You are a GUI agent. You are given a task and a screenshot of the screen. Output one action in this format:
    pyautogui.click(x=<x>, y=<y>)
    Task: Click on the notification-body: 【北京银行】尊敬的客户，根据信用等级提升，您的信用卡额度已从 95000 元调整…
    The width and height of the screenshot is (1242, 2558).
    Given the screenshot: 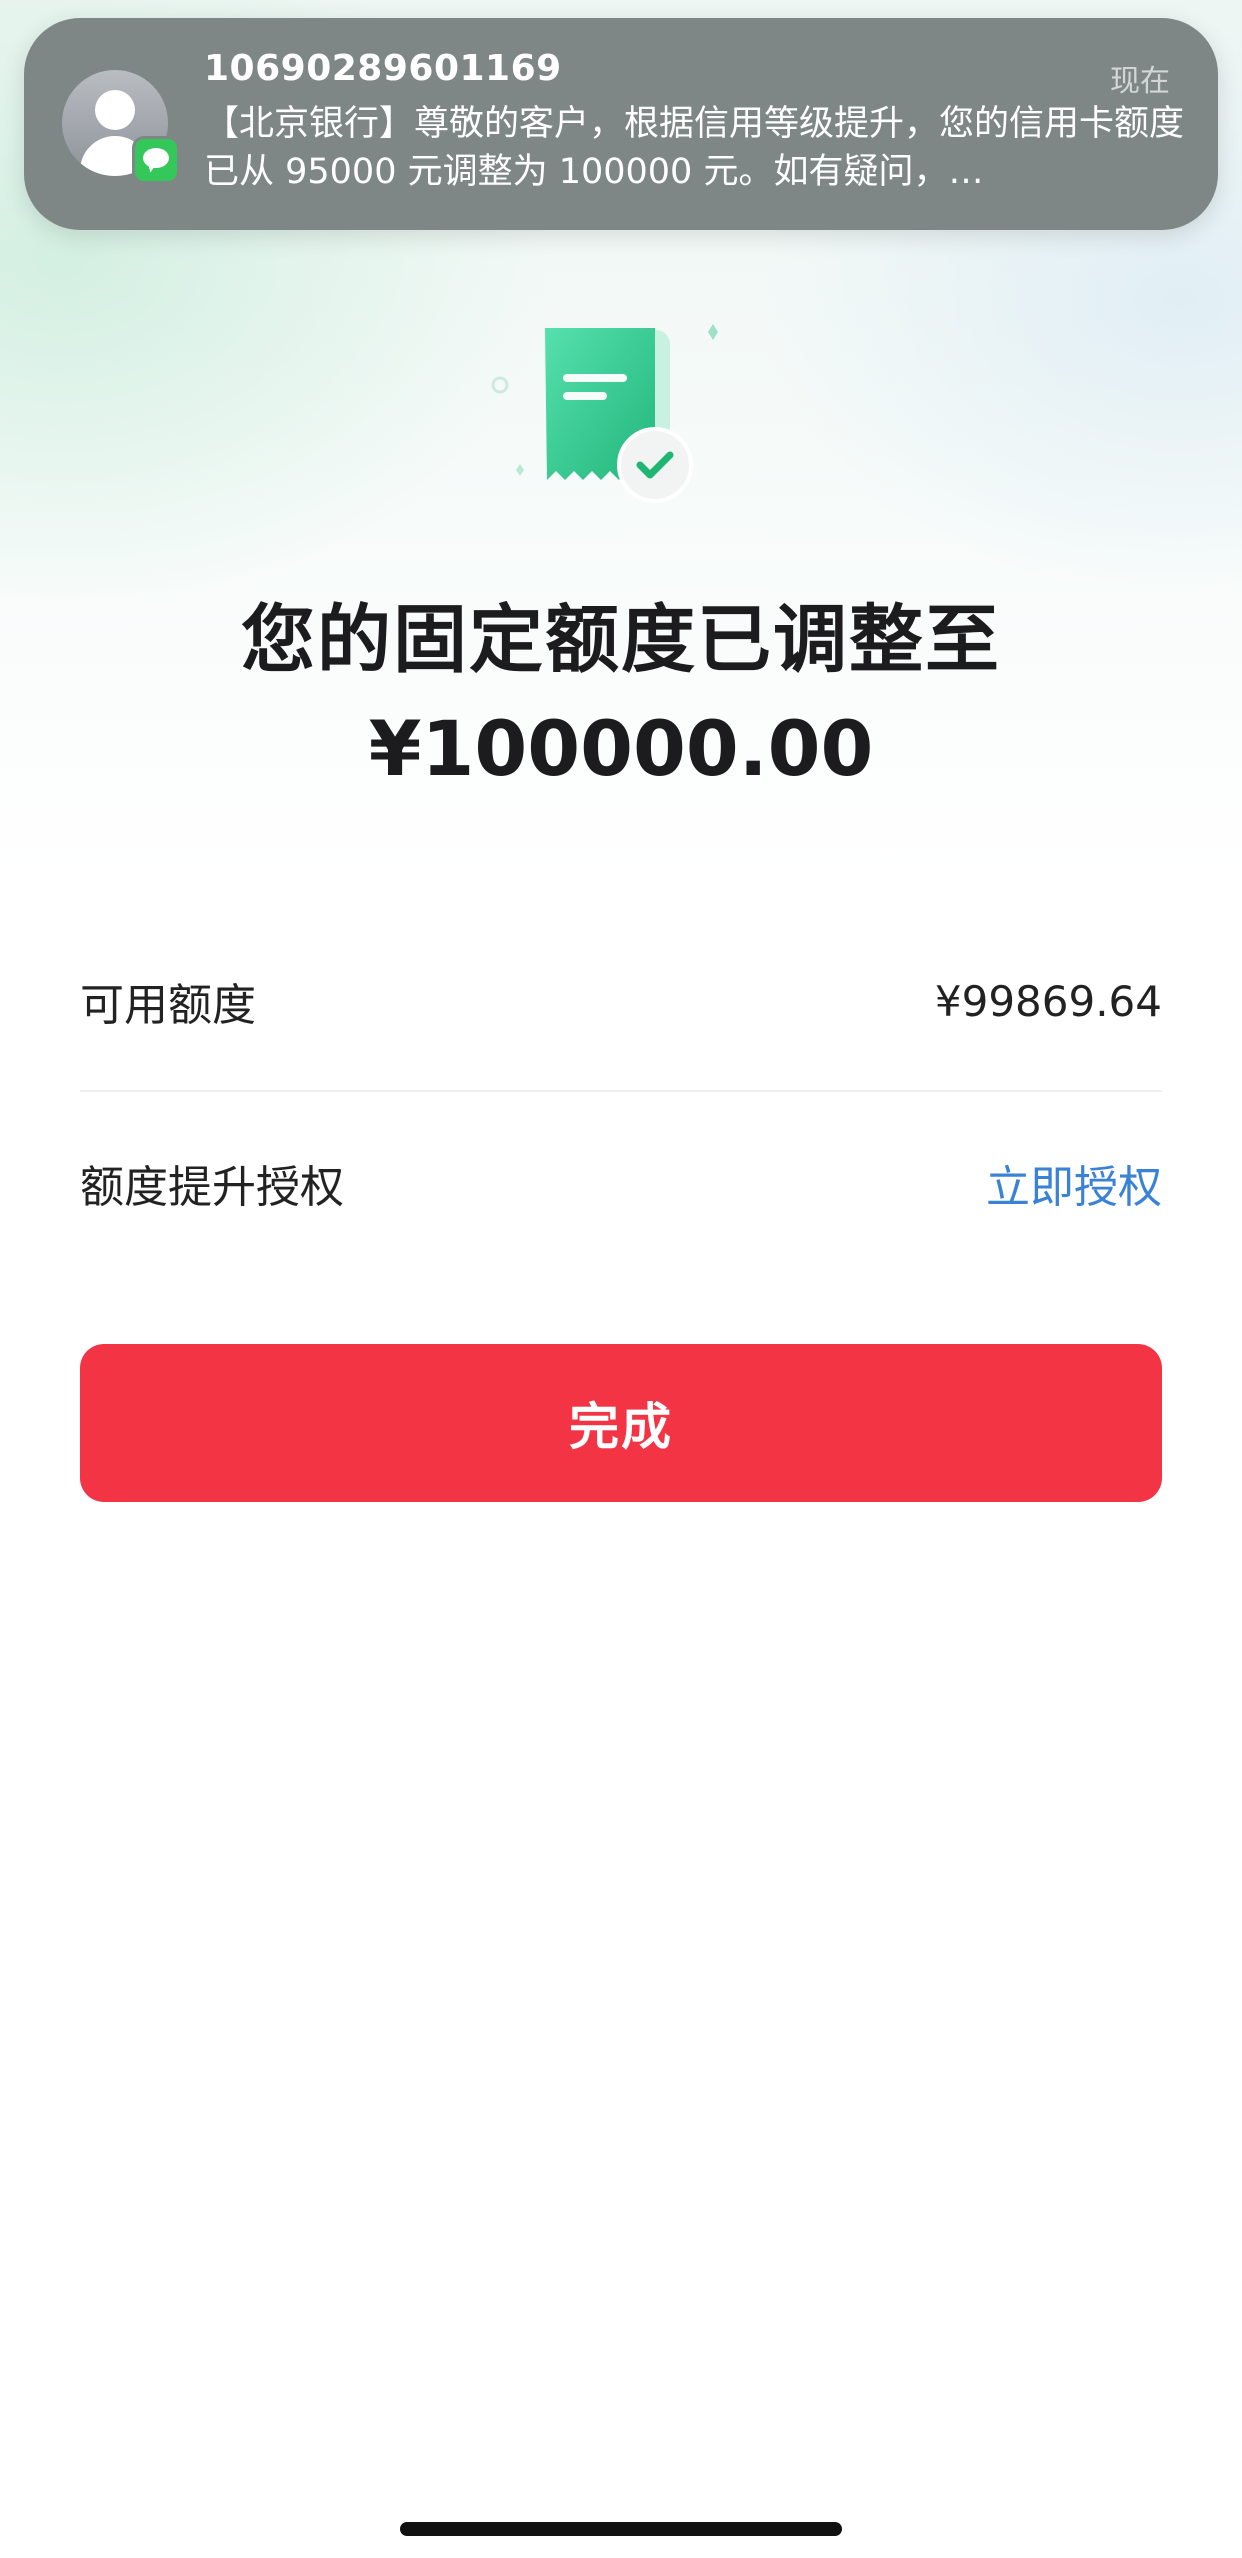 What is the action you would take?
    pyautogui.click(x=694, y=148)
    